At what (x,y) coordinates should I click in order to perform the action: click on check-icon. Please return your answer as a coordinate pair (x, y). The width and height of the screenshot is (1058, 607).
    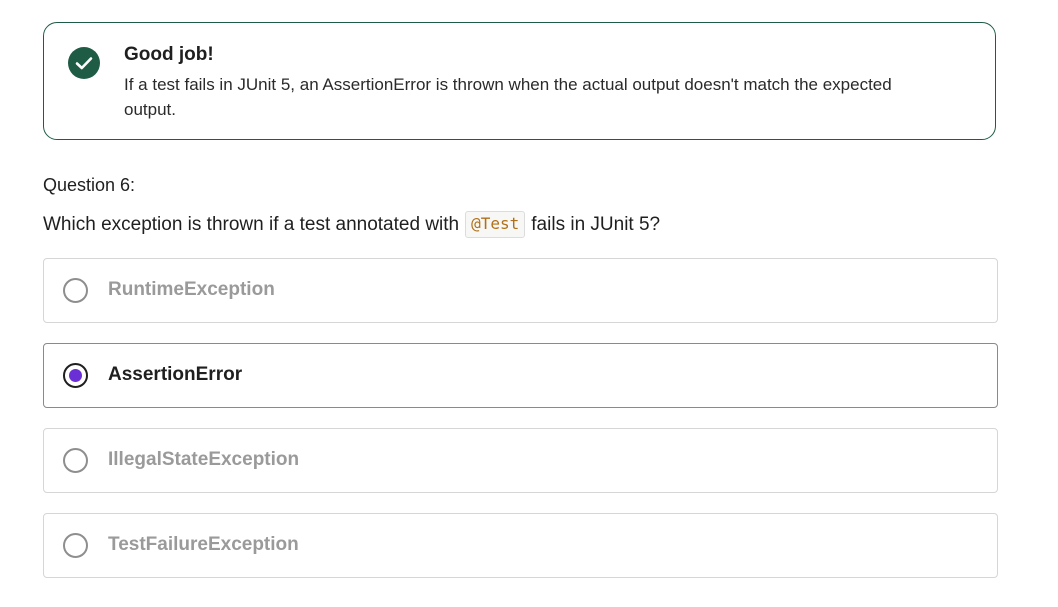
    Looking at the image, I should click on (84, 63).